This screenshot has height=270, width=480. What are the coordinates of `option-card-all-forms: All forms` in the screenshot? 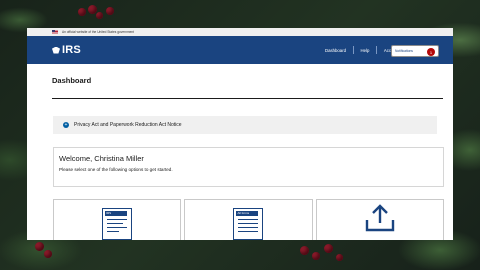 It's located at (248, 219).